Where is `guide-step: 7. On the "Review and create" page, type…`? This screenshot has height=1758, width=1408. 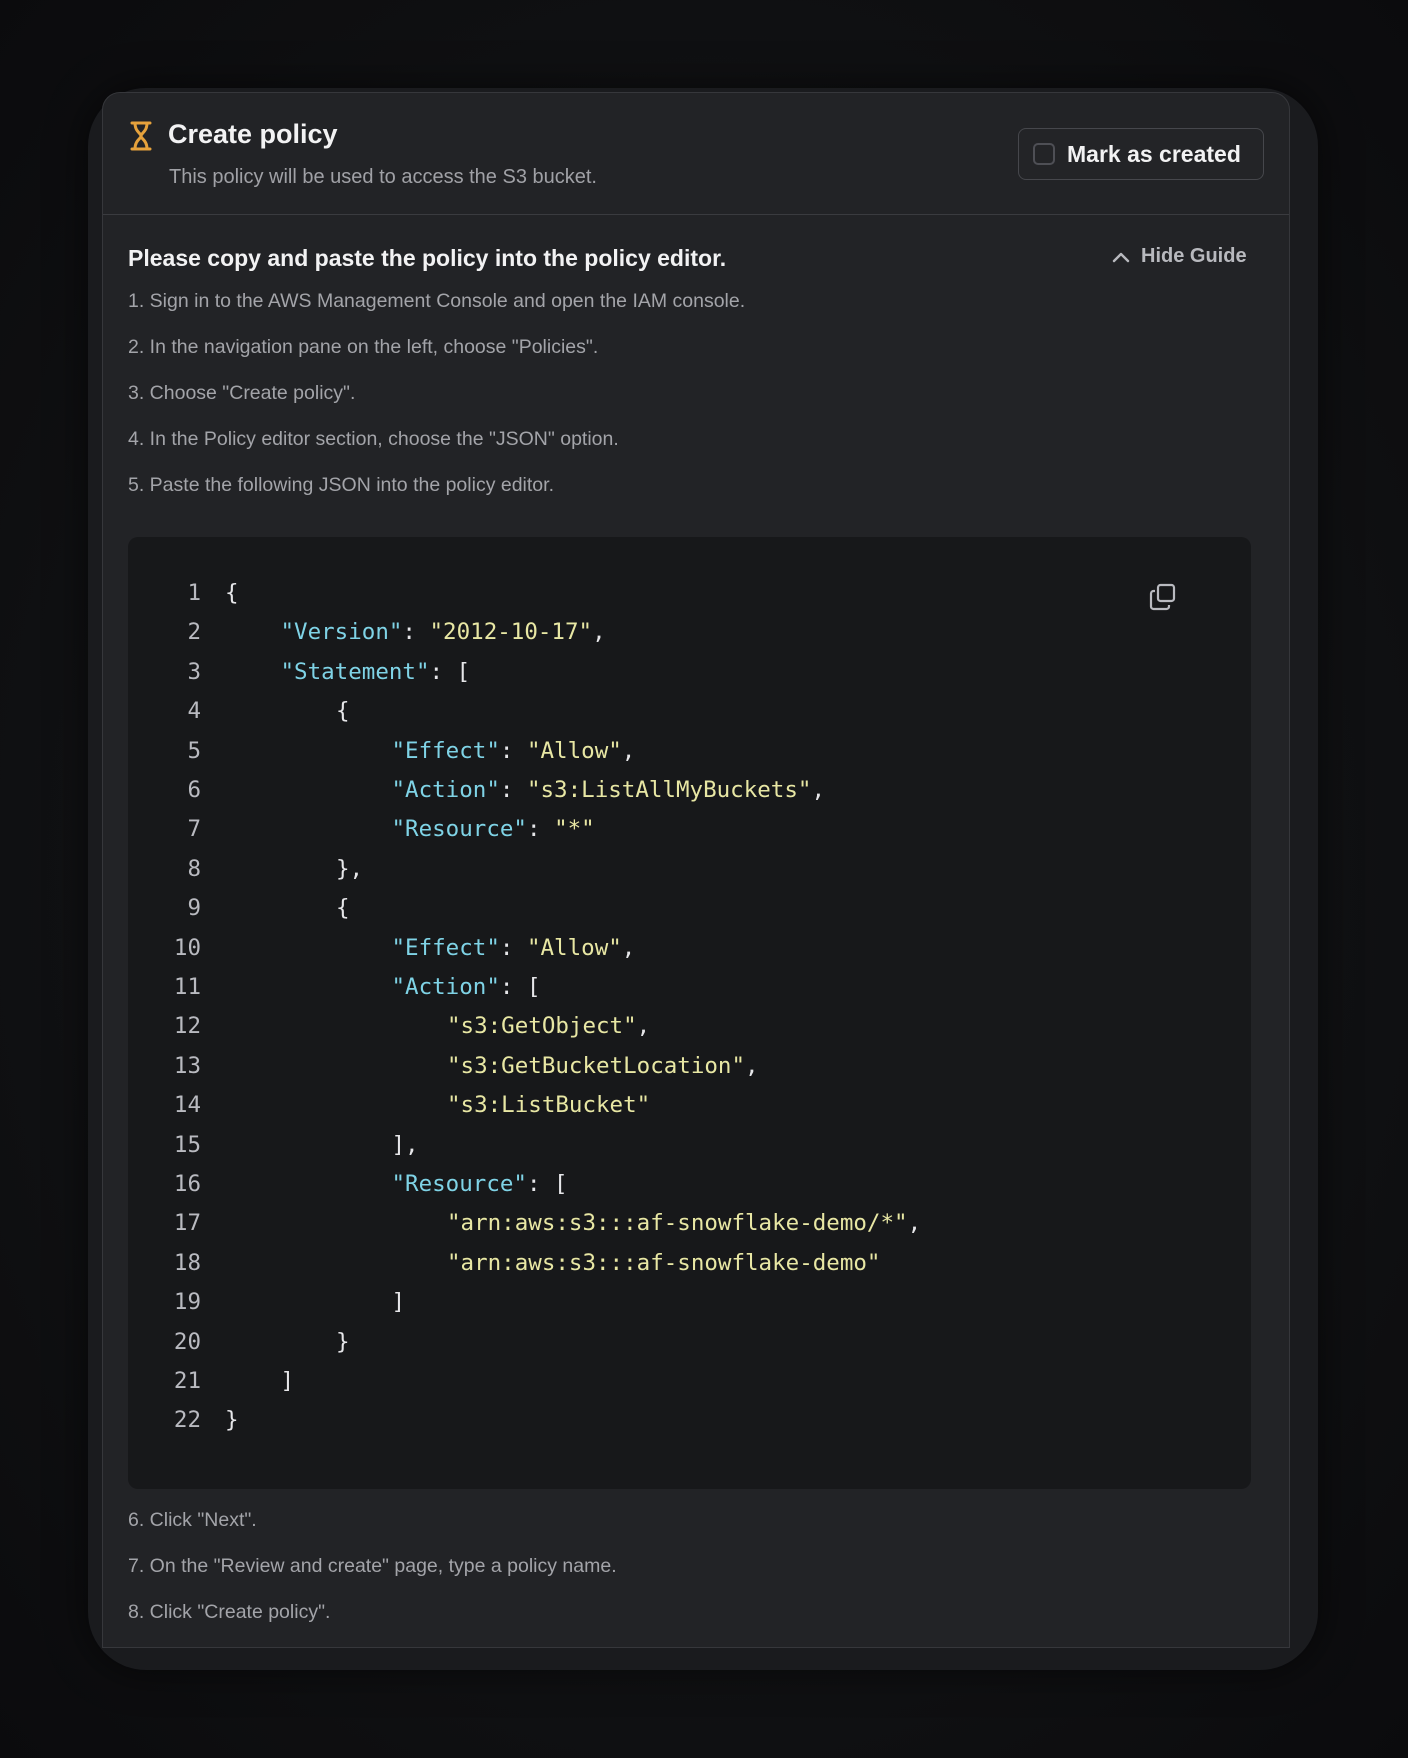
guide-step: 7. On the "Review and create" page, type… is located at coordinates (372, 1566).